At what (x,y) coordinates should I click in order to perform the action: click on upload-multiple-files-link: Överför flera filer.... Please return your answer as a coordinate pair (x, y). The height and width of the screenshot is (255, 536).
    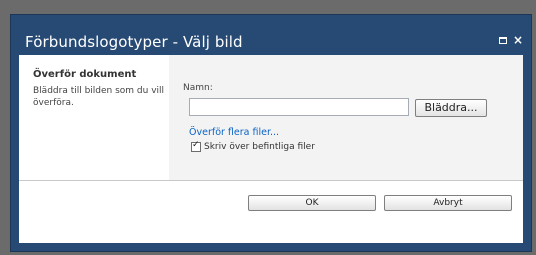
    Looking at the image, I should click on (234, 132).